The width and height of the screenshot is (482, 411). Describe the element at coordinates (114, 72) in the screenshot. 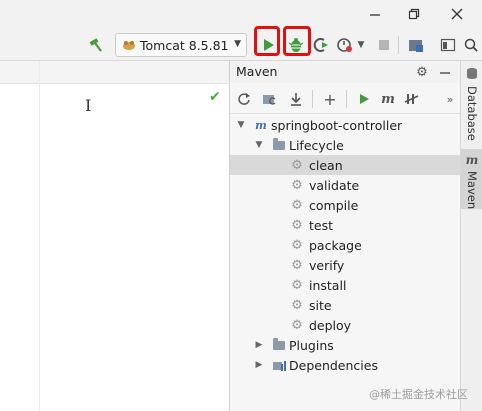

I see `editor-tab-strip` at that location.